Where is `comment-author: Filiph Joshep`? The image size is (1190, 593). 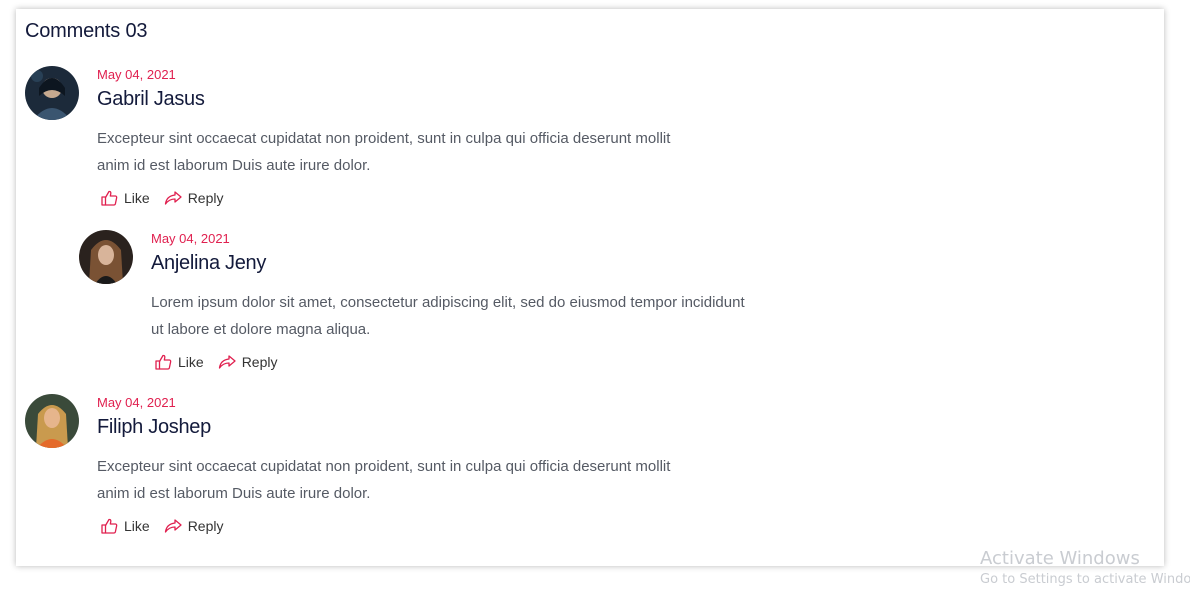
comment-author: Filiph Joshep is located at coordinates (154, 427).